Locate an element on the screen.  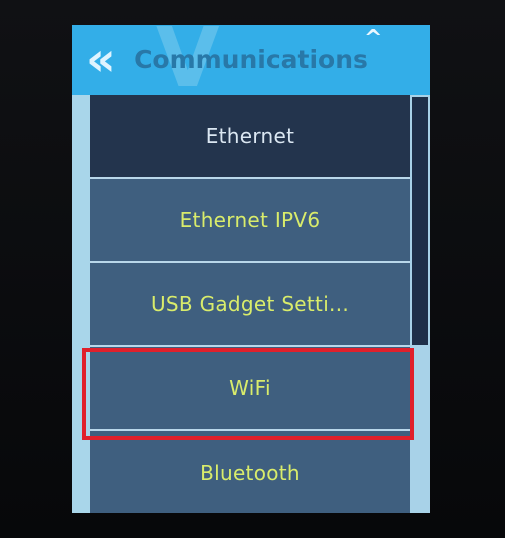
menu-item-ethernet-ipv6: Ethernet IPV6 is located at coordinates (250, 221).